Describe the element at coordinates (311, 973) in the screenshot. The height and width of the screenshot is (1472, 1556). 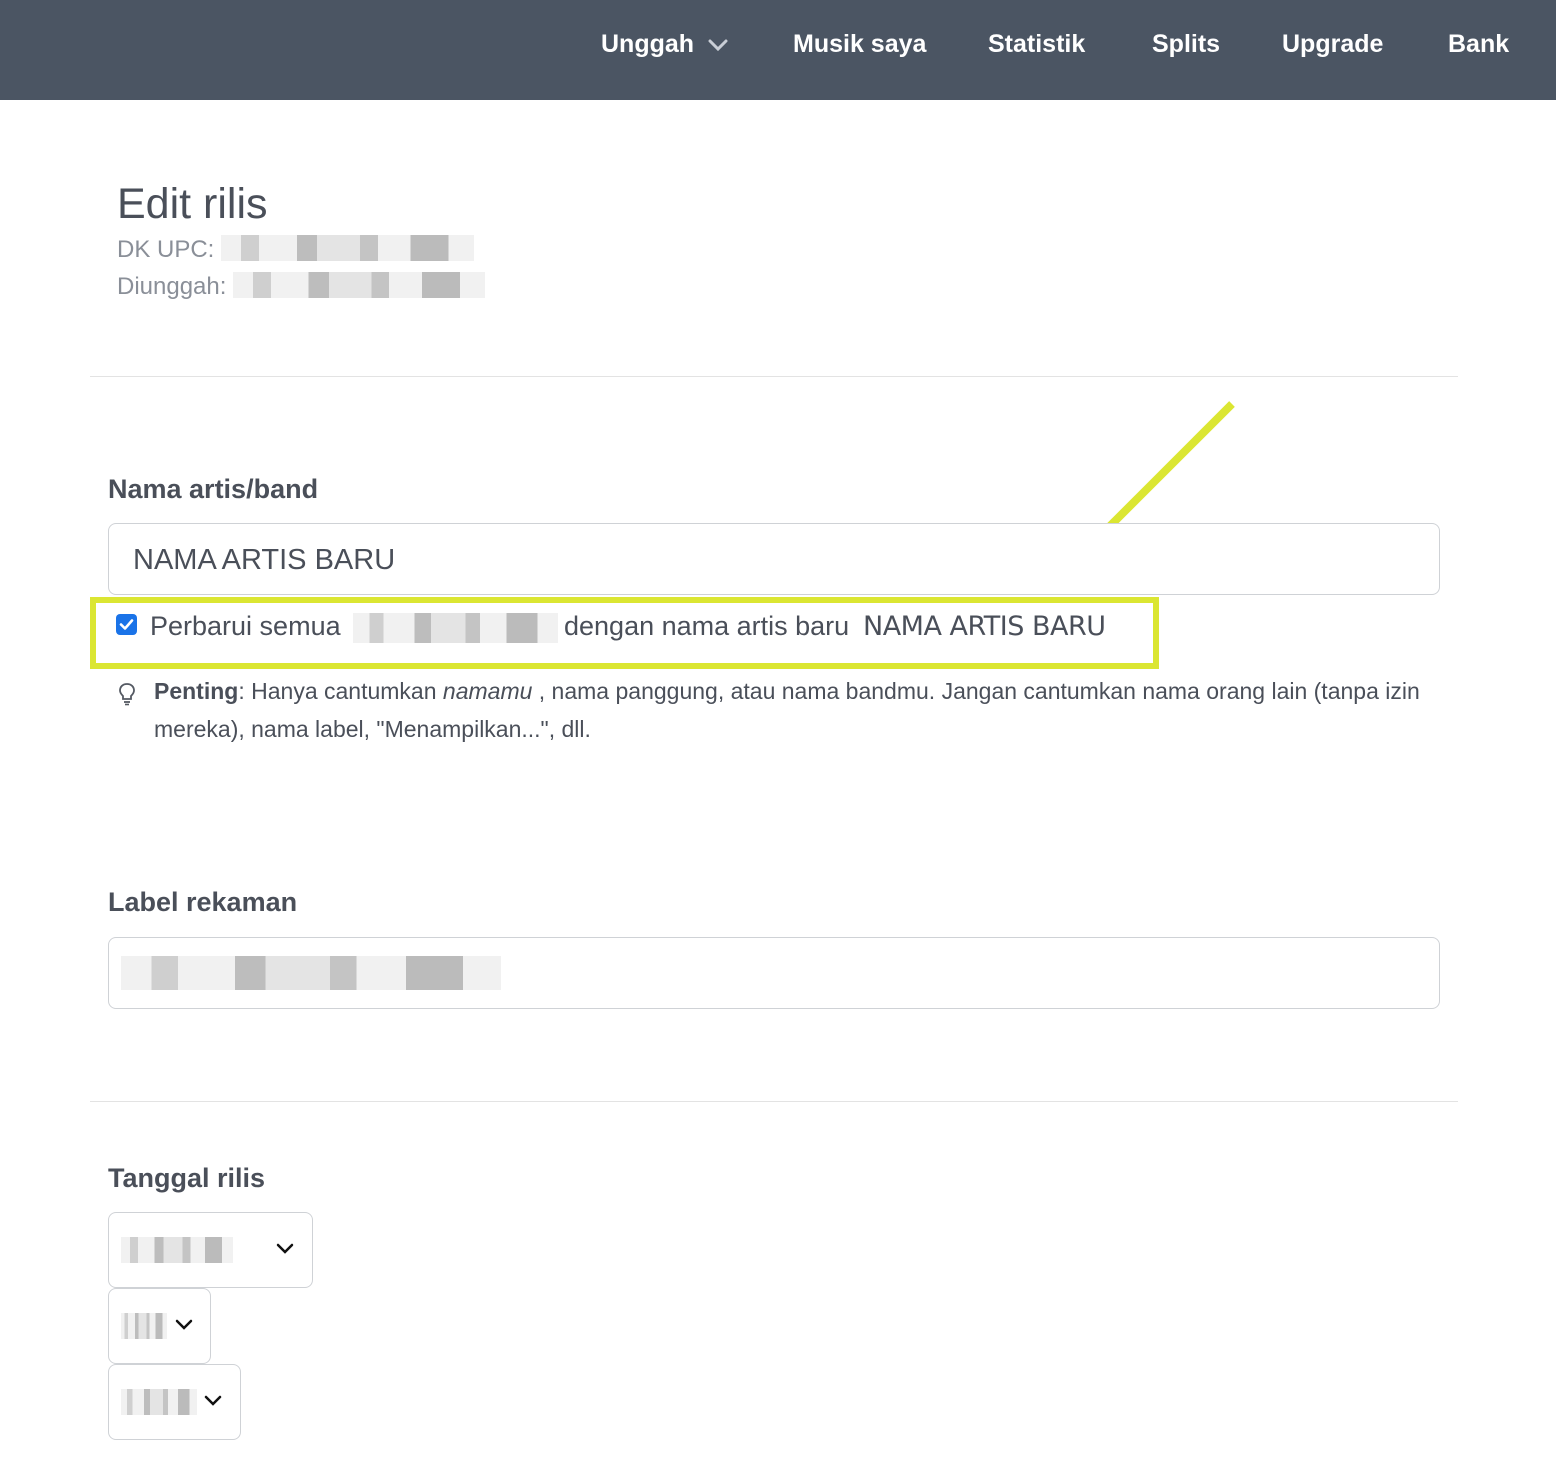
I see `record-label-value-redacted` at that location.